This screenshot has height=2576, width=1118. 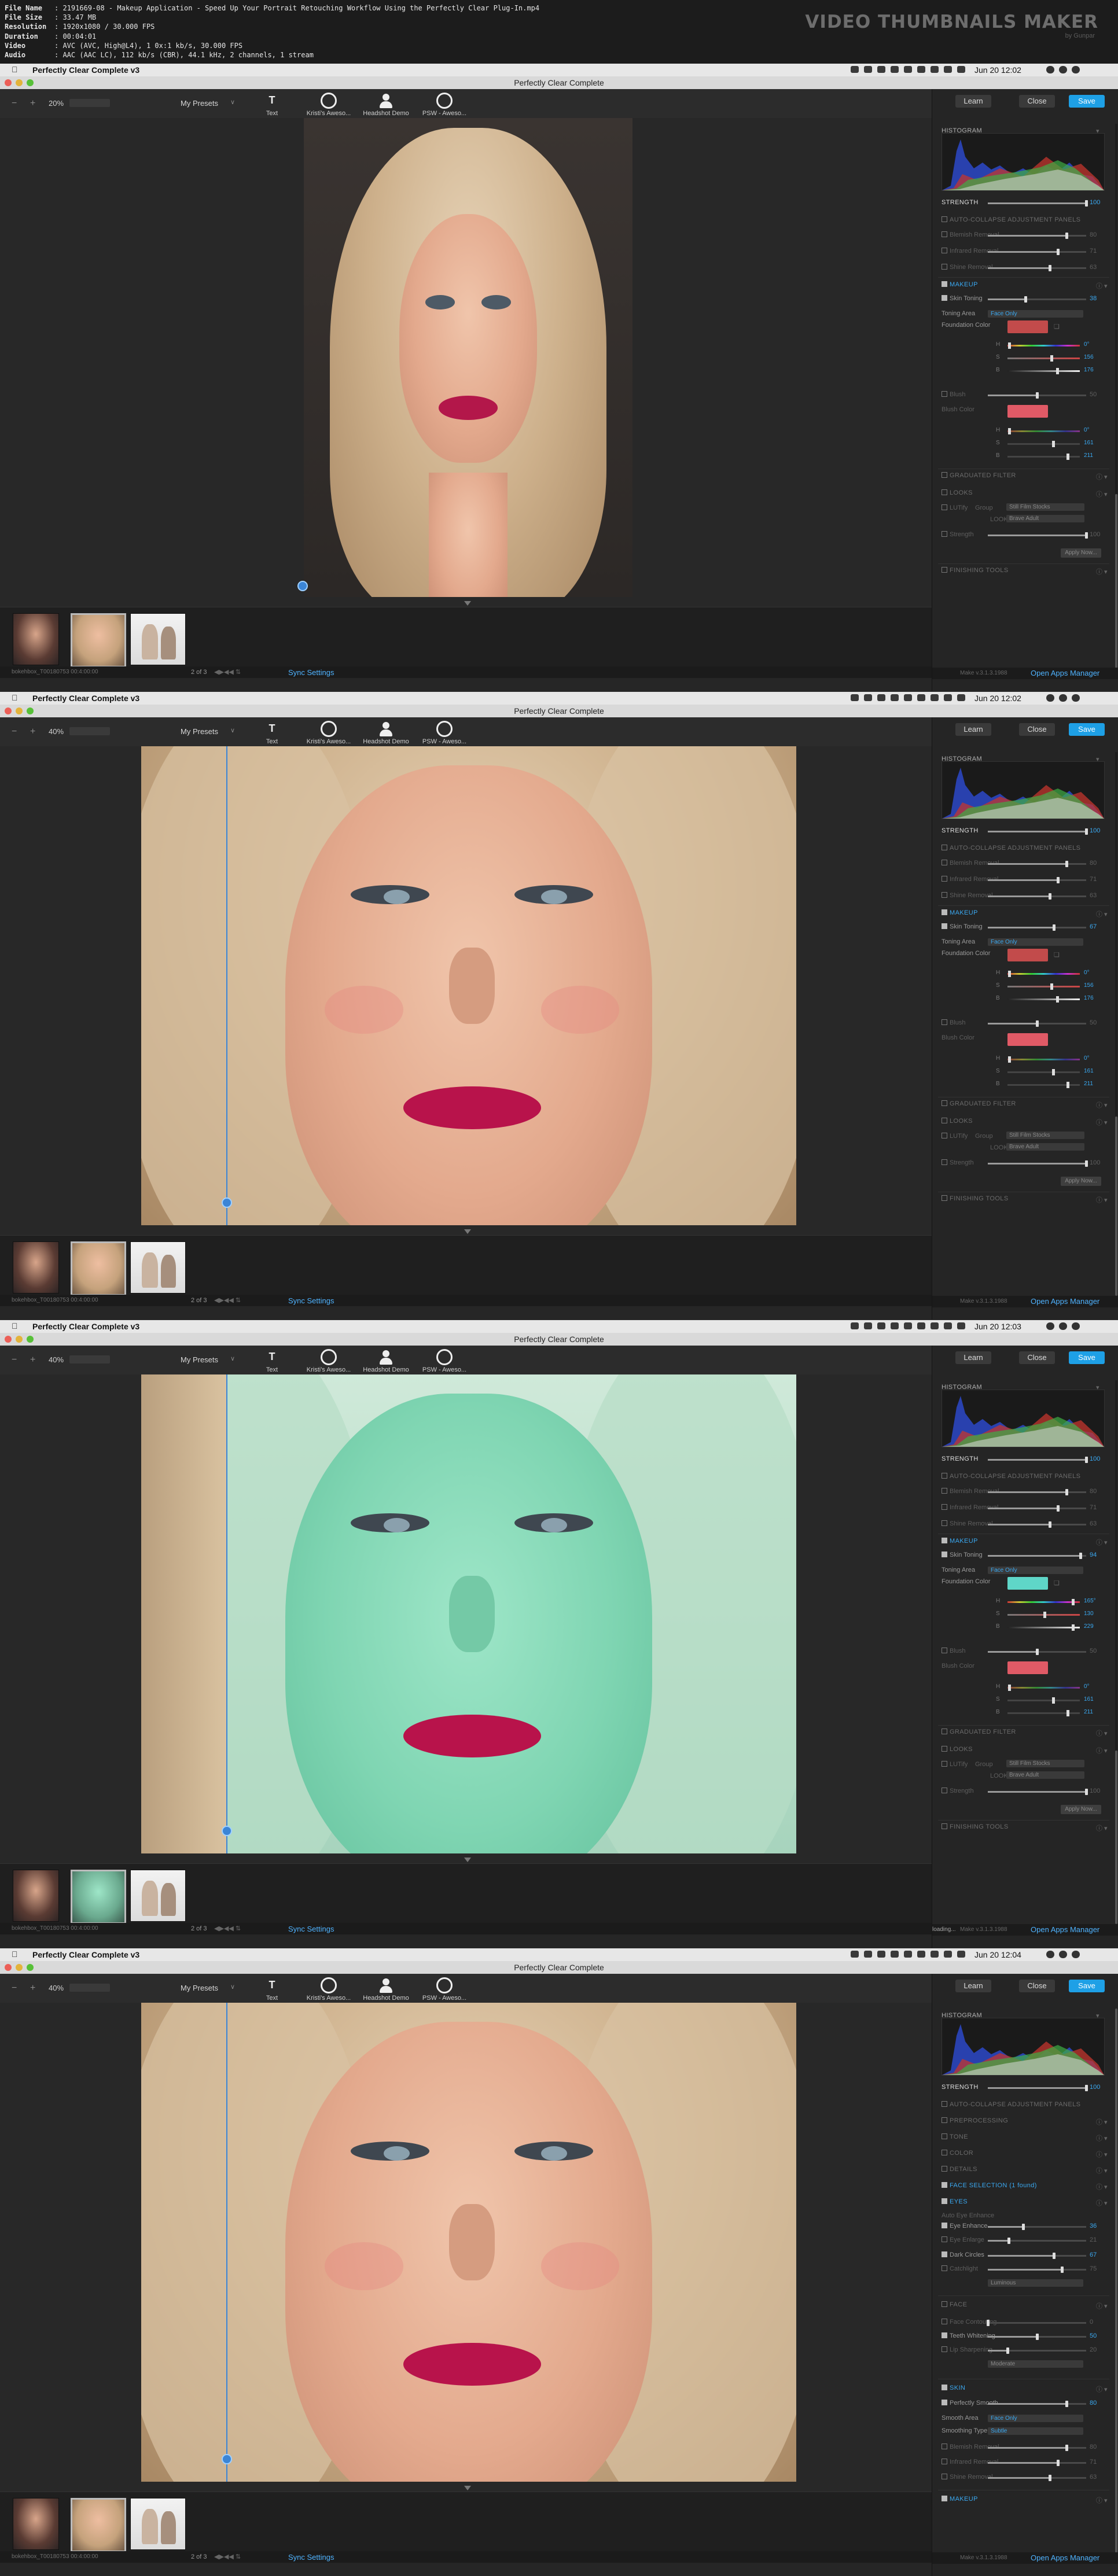 I want to click on menubar-app-name: Perfectly Clear Complete v3, so click(x=85, y=1326).